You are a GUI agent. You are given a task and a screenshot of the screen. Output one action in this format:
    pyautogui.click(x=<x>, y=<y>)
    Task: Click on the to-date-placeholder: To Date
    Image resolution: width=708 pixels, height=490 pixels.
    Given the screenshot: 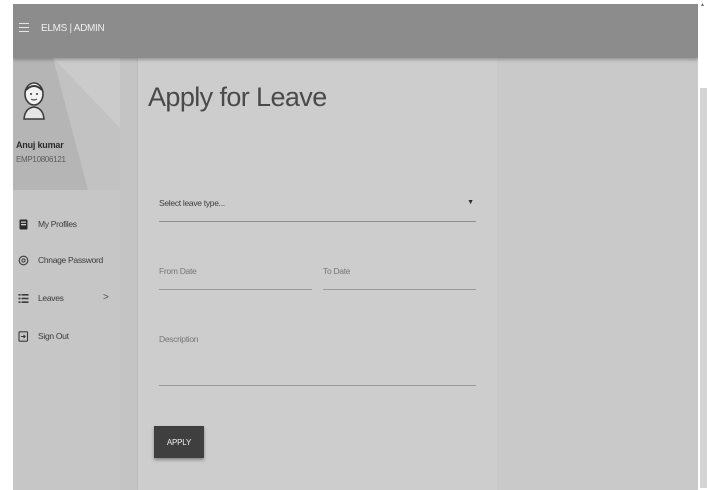 What is the action you would take?
    pyautogui.click(x=337, y=271)
    